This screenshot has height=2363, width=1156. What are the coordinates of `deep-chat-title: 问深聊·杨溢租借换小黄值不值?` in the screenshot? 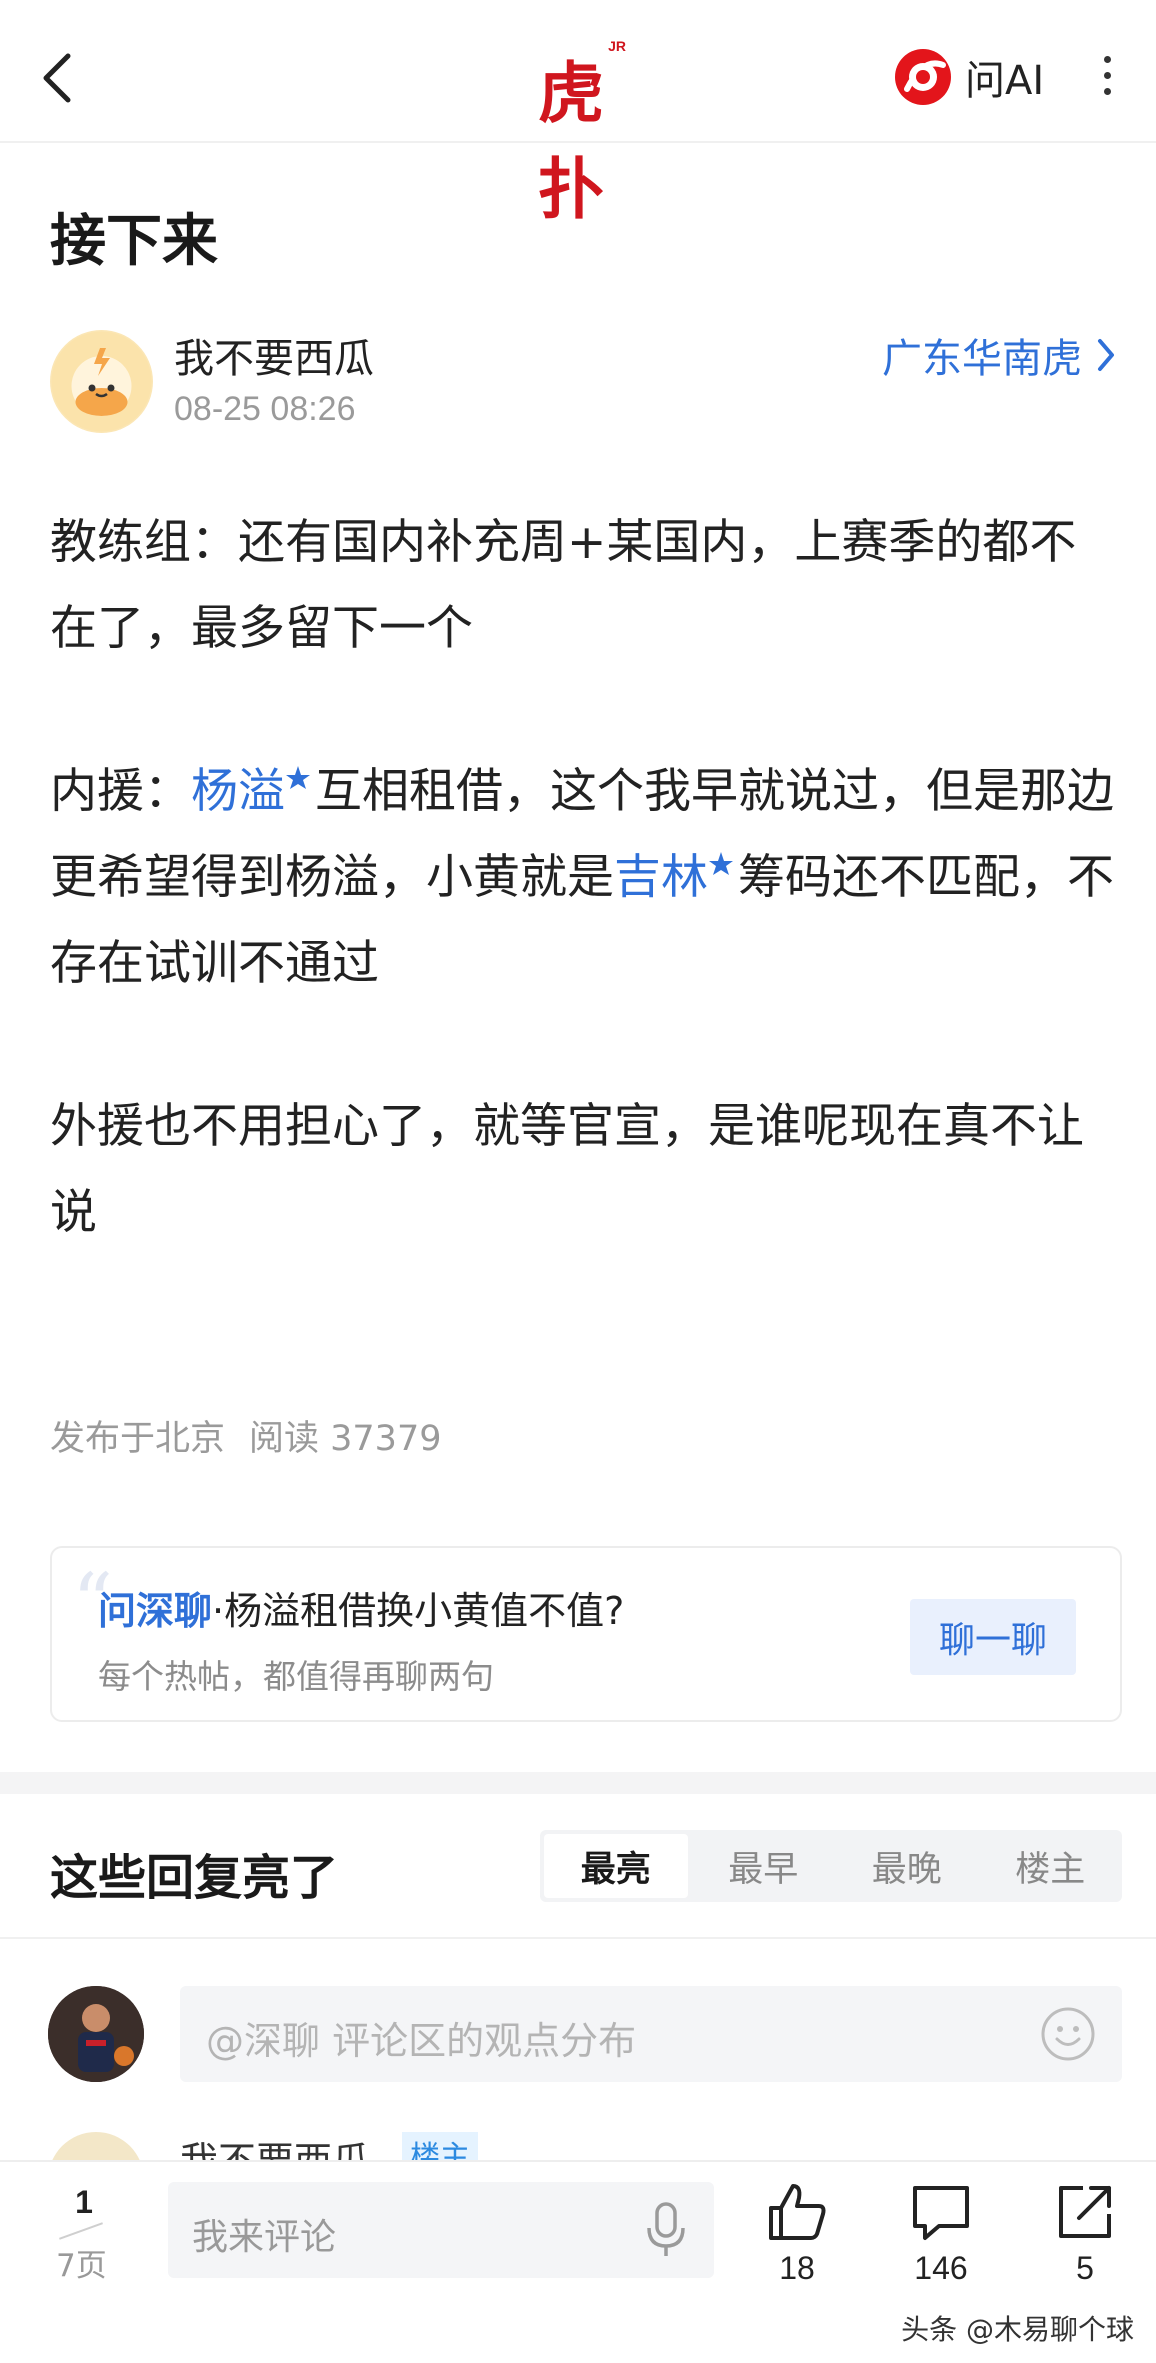 It's located at (361, 1607).